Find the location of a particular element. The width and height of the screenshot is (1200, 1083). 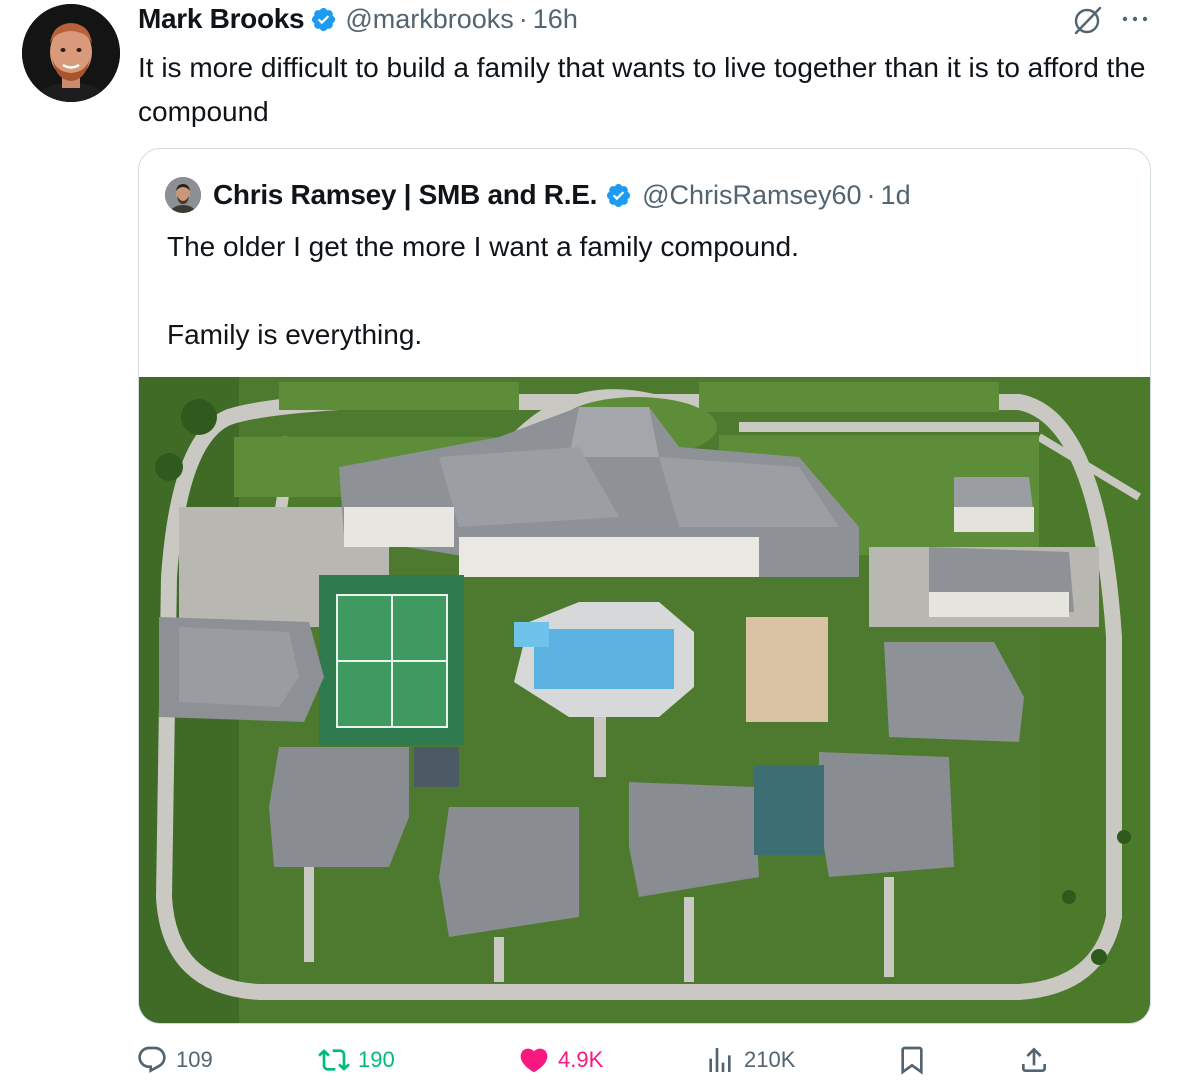

like-count: 4.9K is located at coordinates (581, 1059).